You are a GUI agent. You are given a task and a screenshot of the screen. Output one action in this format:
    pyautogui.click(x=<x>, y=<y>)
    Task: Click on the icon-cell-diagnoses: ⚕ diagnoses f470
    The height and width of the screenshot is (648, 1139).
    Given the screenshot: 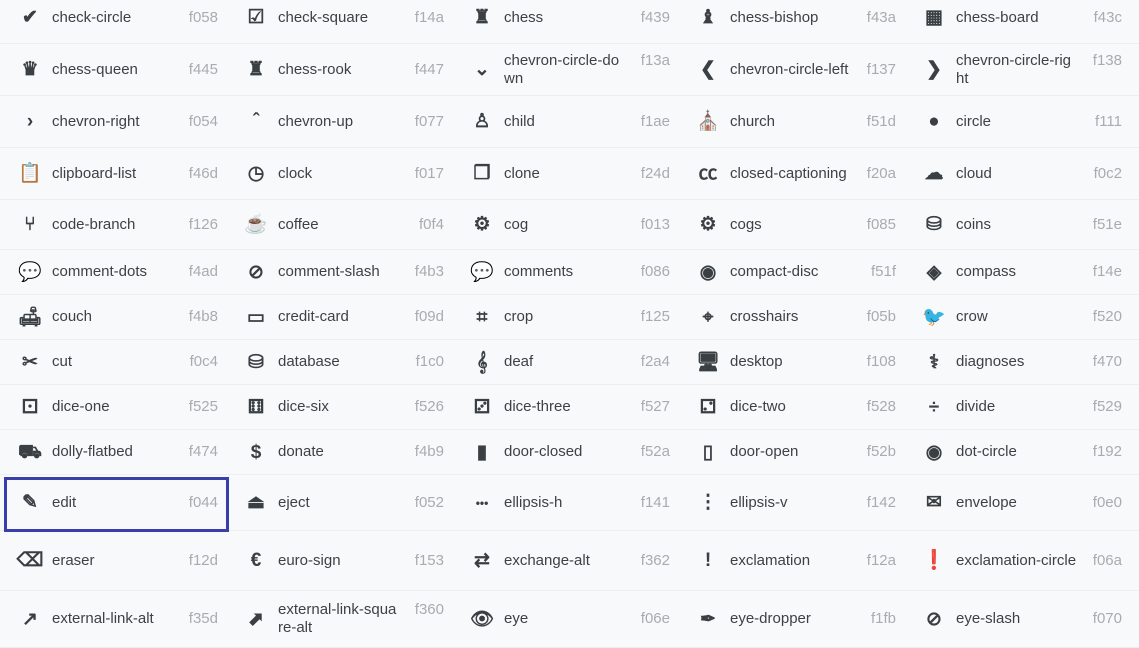 What is the action you would take?
    pyautogui.click(x=1017, y=362)
    